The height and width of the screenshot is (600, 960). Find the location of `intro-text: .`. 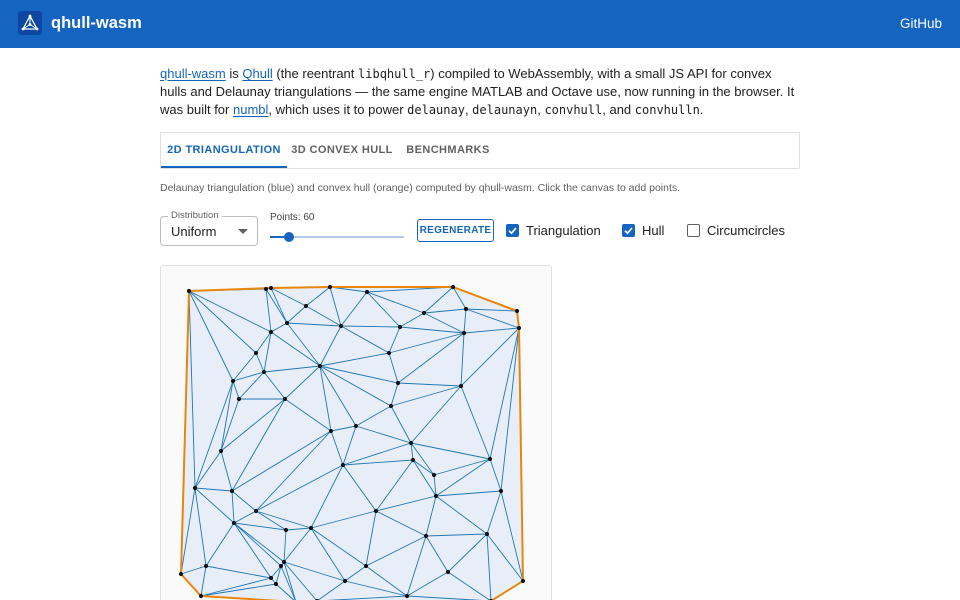

intro-text: . is located at coordinates (701, 109).